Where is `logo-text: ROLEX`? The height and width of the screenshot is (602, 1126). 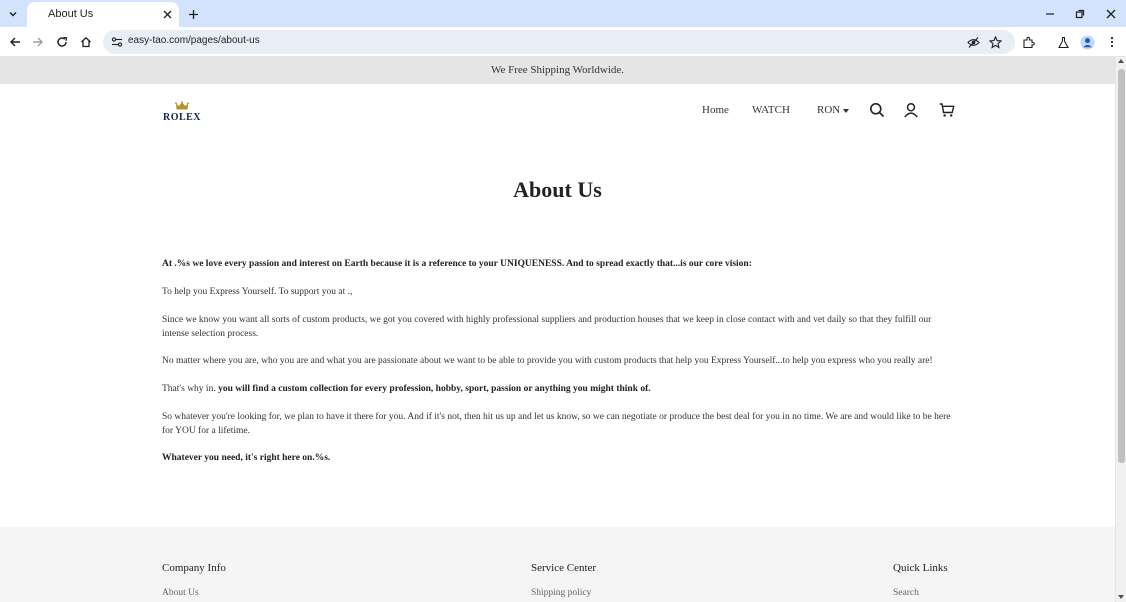
logo-text: ROLEX is located at coordinates (182, 117).